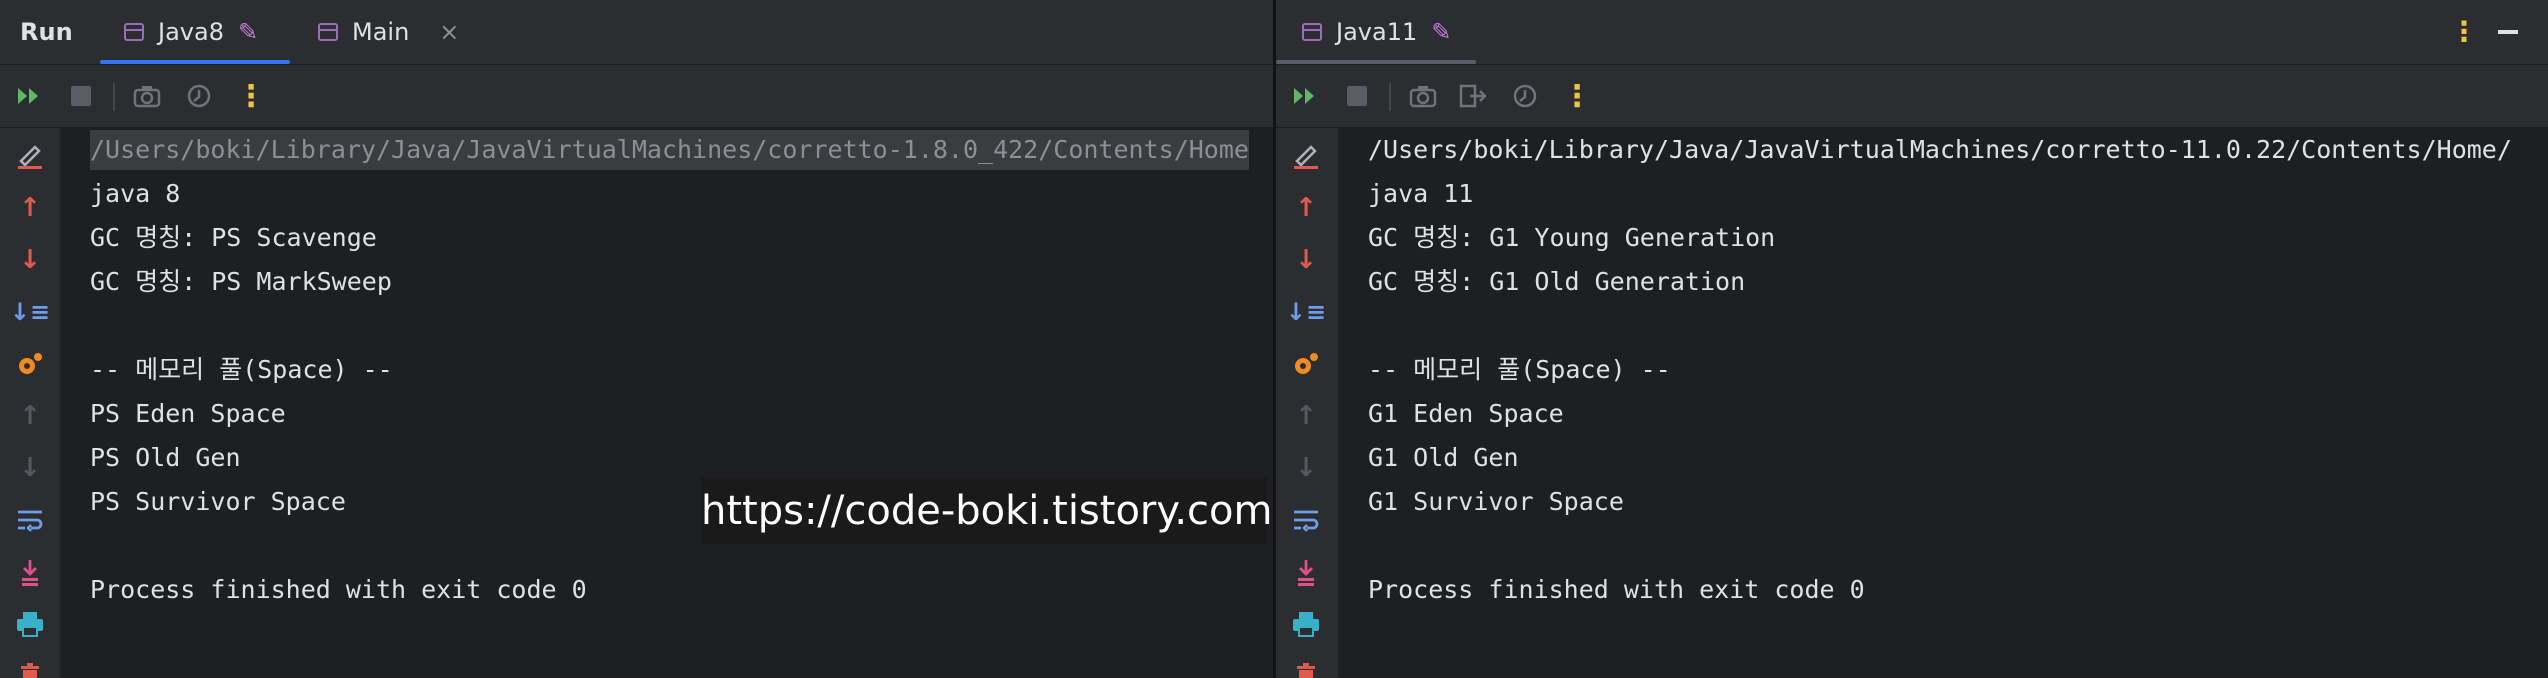 The image size is (2548, 678). Describe the element at coordinates (1473, 96) in the screenshot. I see `exit-icon` at that location.